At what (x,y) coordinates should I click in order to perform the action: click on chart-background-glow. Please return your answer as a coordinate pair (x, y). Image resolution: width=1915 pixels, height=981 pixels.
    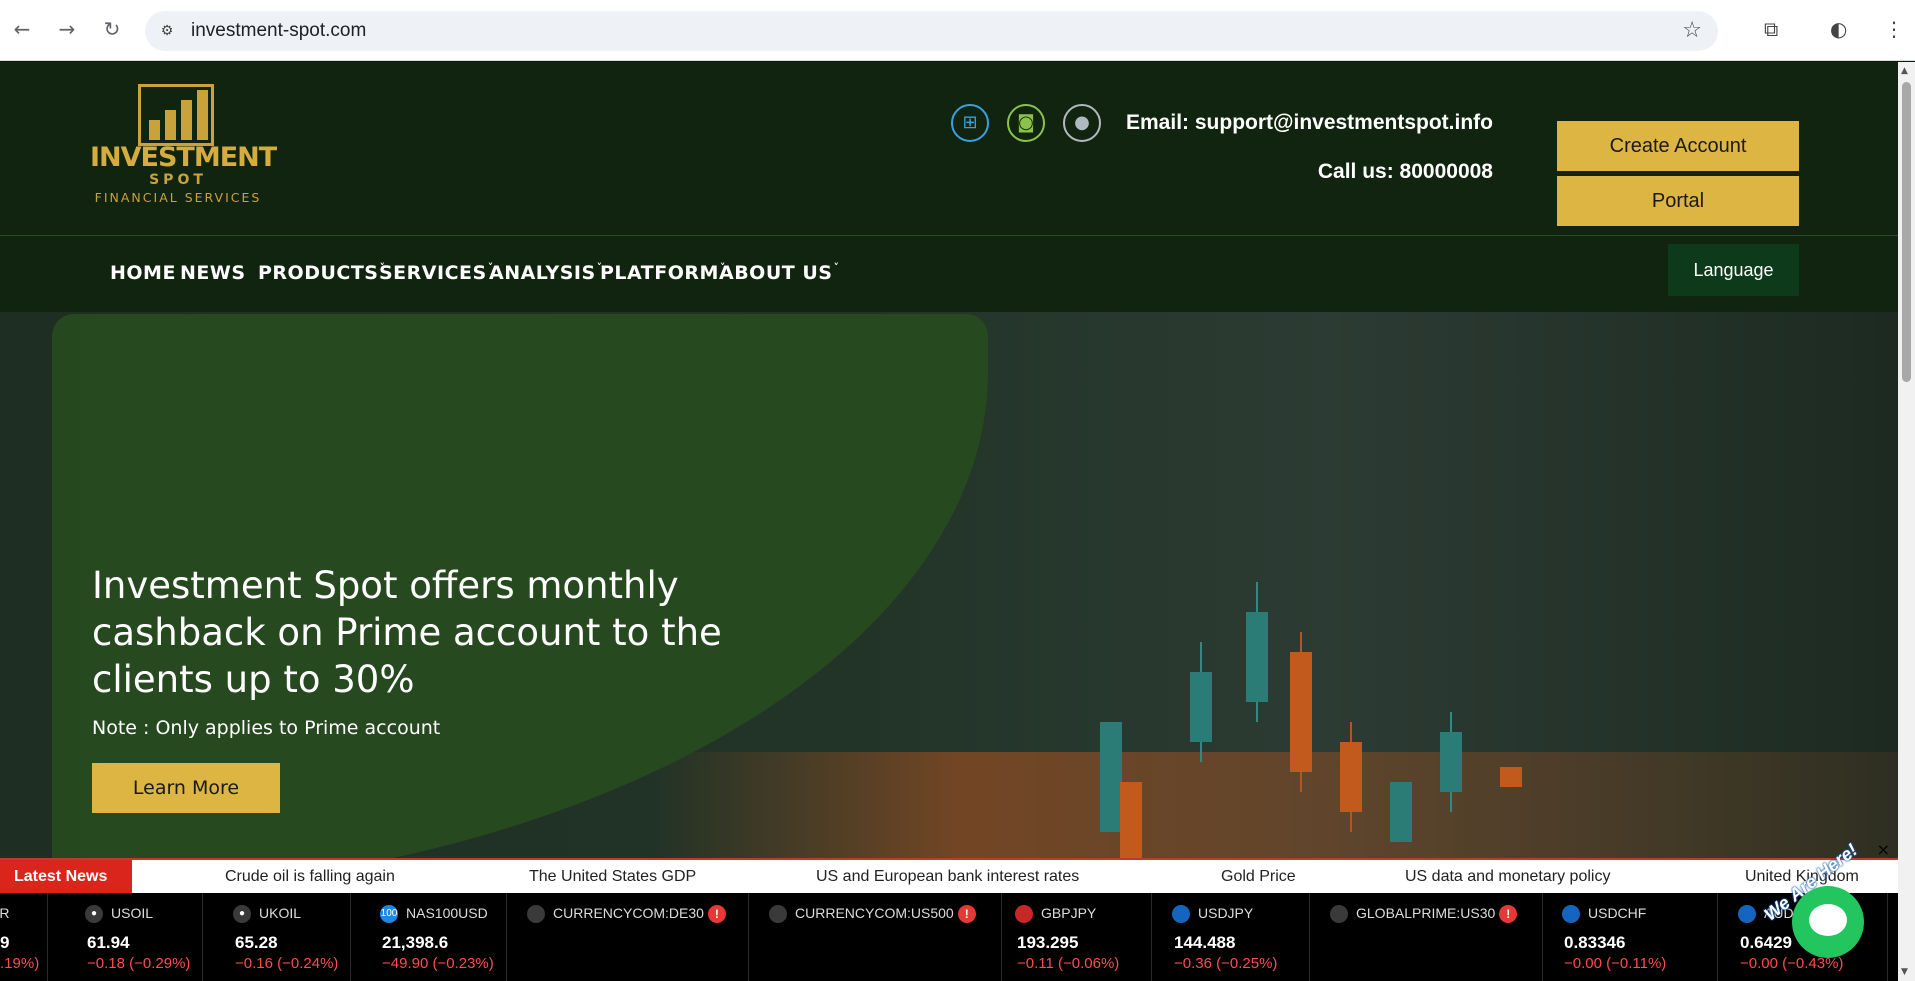
    Looking at the image, I should click on (1274, 805).